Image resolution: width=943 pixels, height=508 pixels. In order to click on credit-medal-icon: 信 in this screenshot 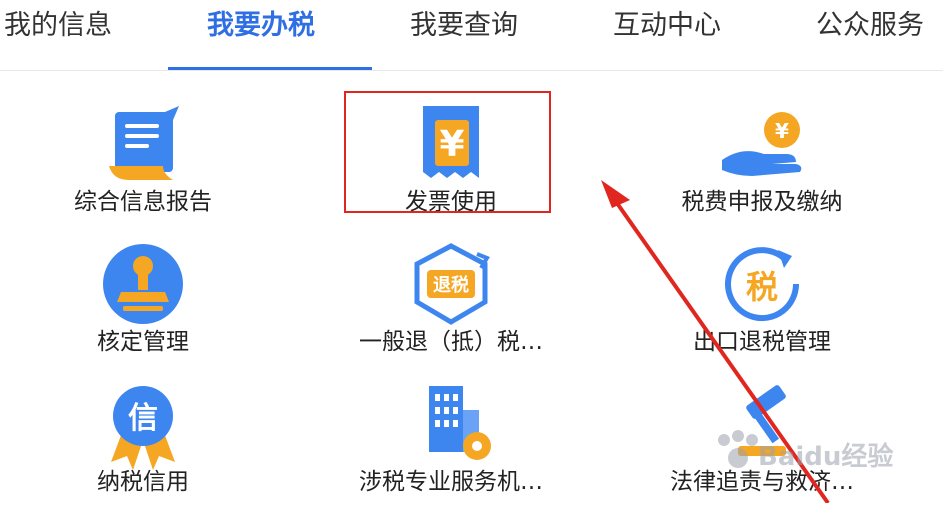, I will do `click(143, 425)`.